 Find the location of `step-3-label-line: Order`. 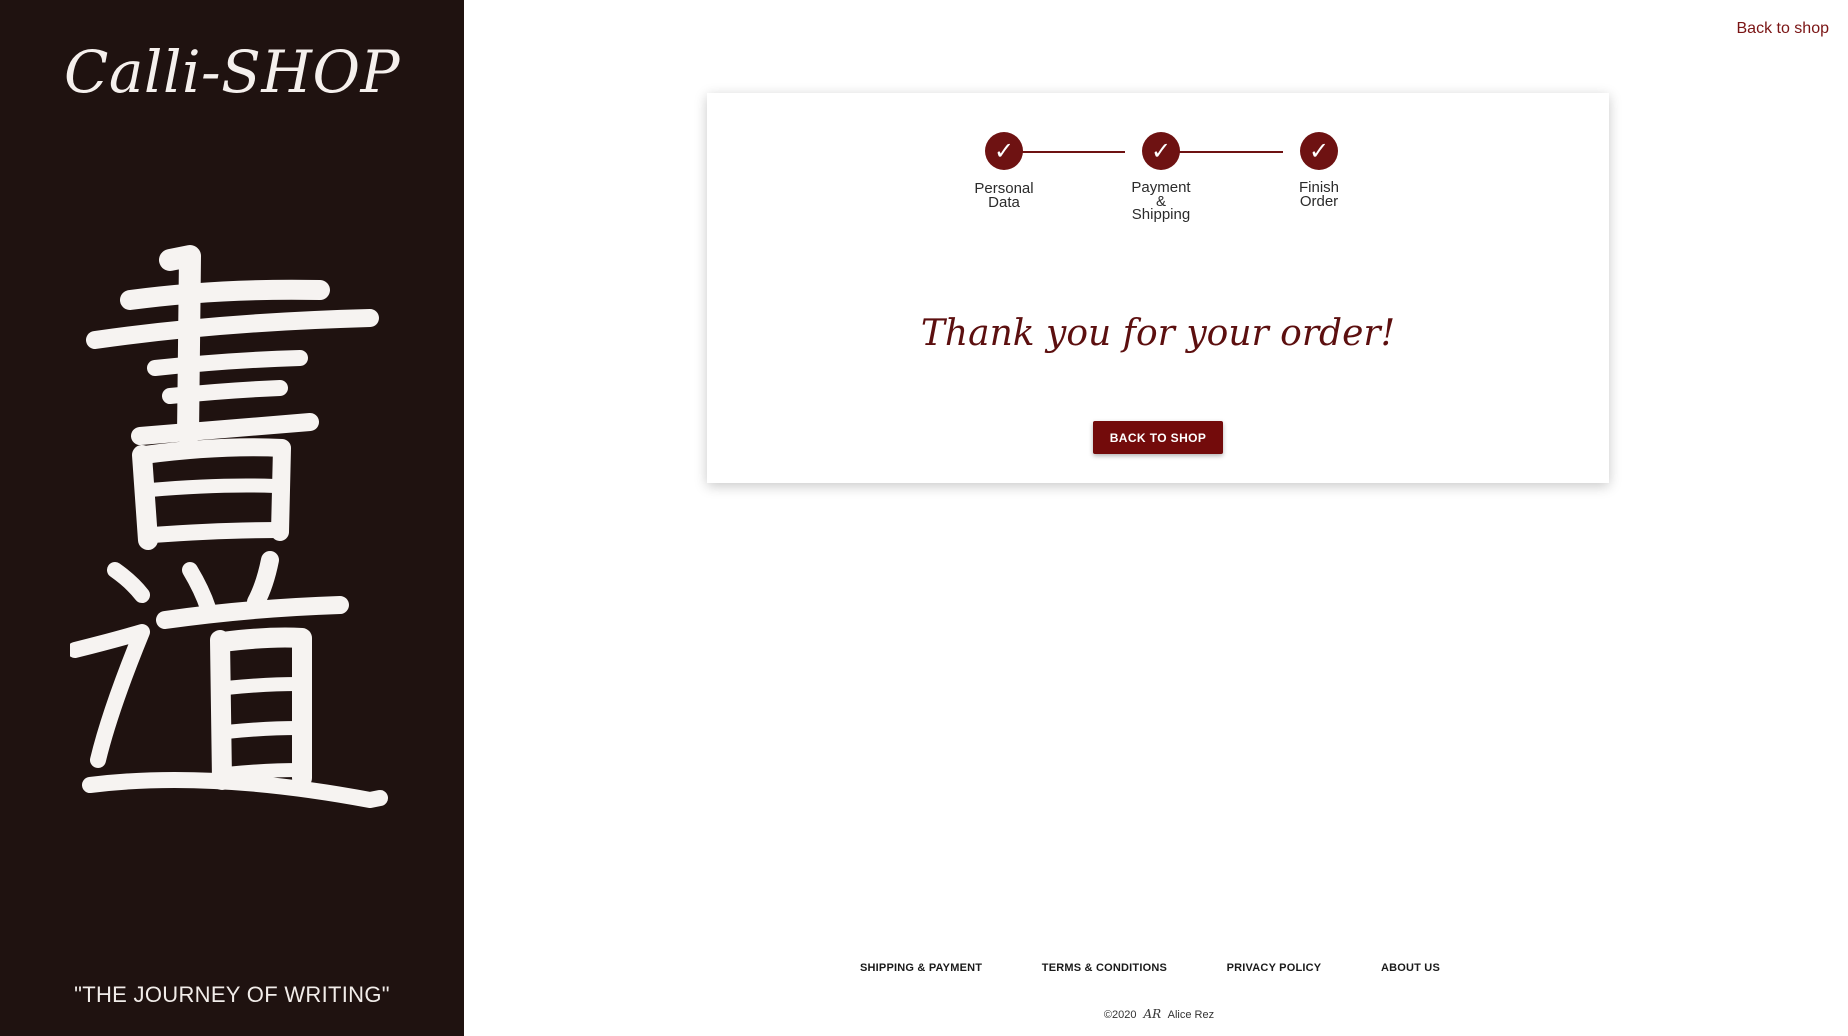

step-3-label-line: Order is located at coordinates (1319, 201).